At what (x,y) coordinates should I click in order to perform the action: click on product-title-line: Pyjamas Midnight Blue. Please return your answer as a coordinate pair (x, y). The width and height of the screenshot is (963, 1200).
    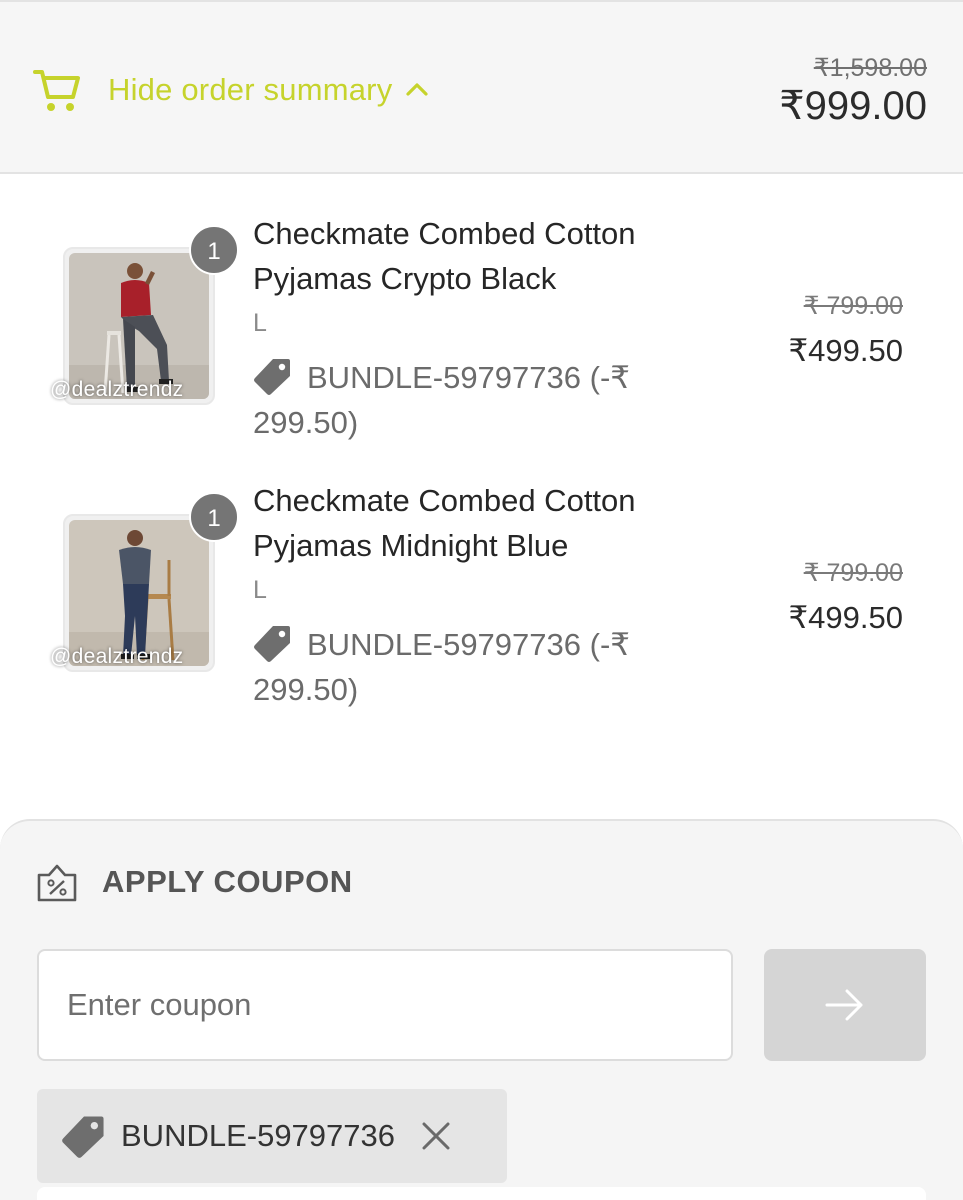
    Looking at the image, I should click on (411, 545).